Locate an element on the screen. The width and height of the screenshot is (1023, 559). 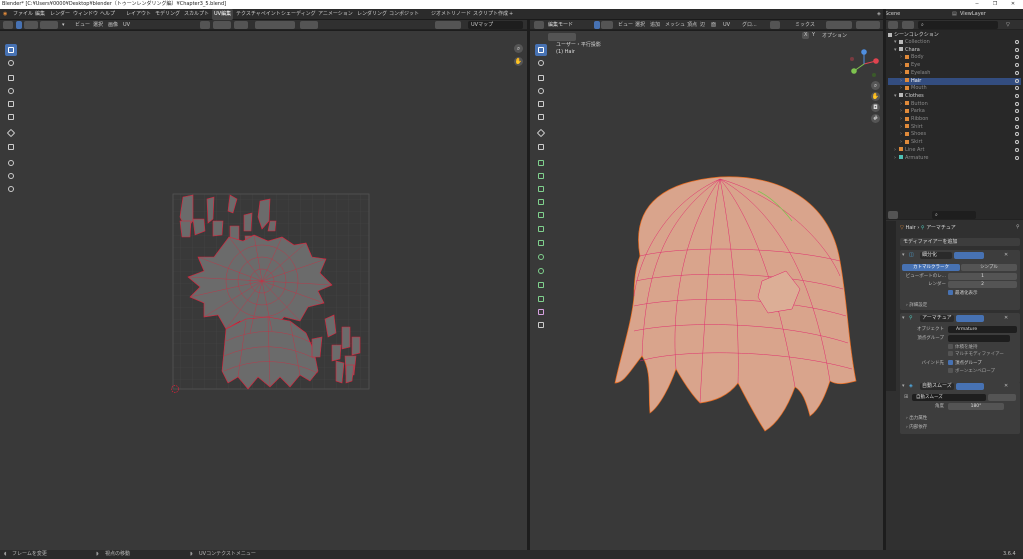
pin-icon: ⚲ is located at coordinates (1018, 227).